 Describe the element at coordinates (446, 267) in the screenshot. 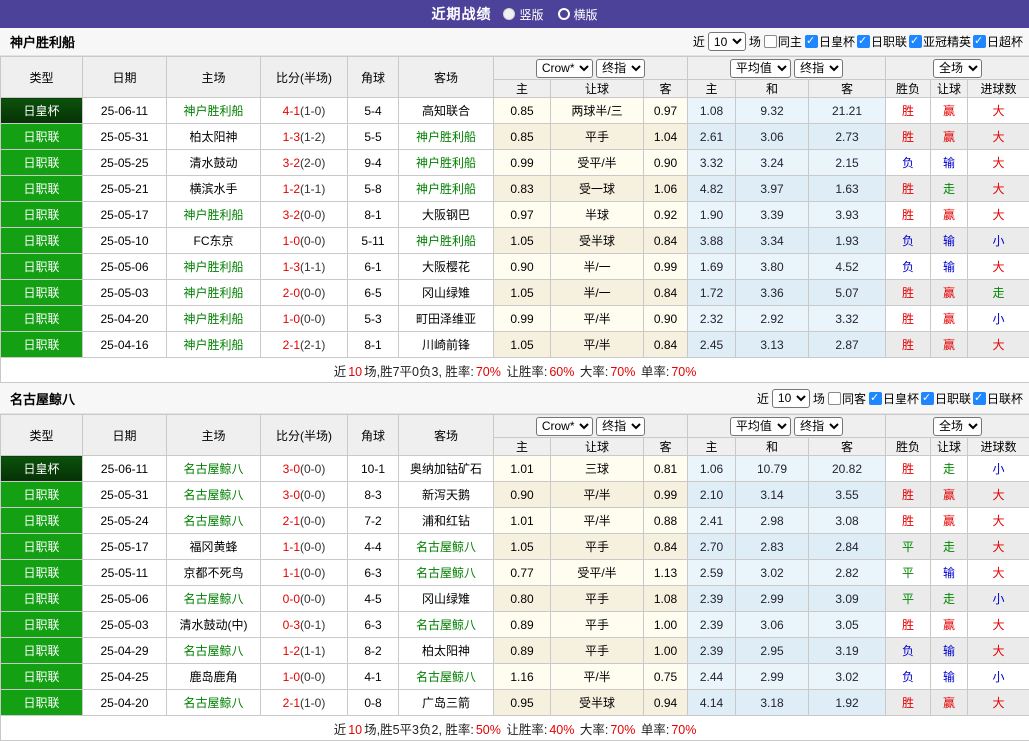

I see `away-team: 大阪樱花` at that location.